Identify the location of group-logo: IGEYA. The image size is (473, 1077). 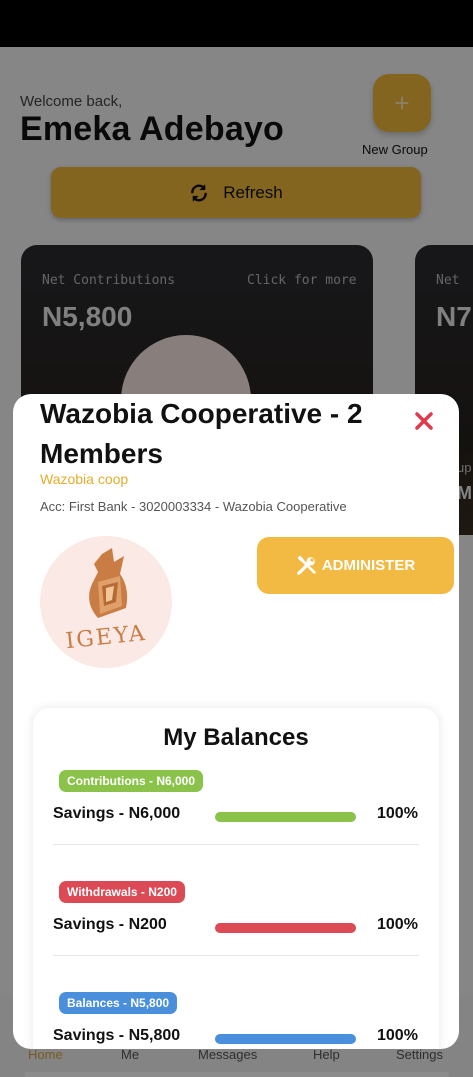
(106, 602).